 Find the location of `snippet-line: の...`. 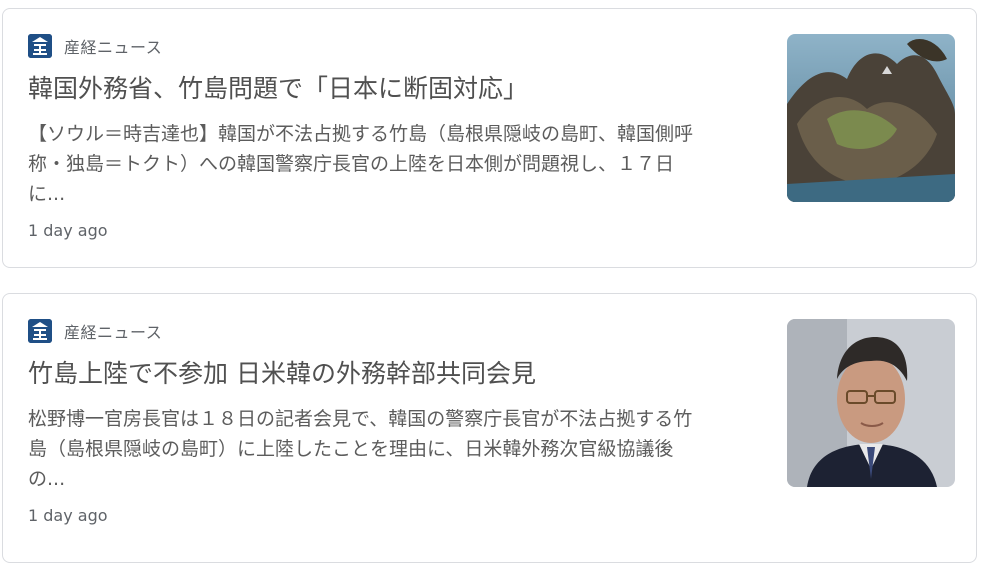

snippet-line: の... is located at coordinates (47, 479).